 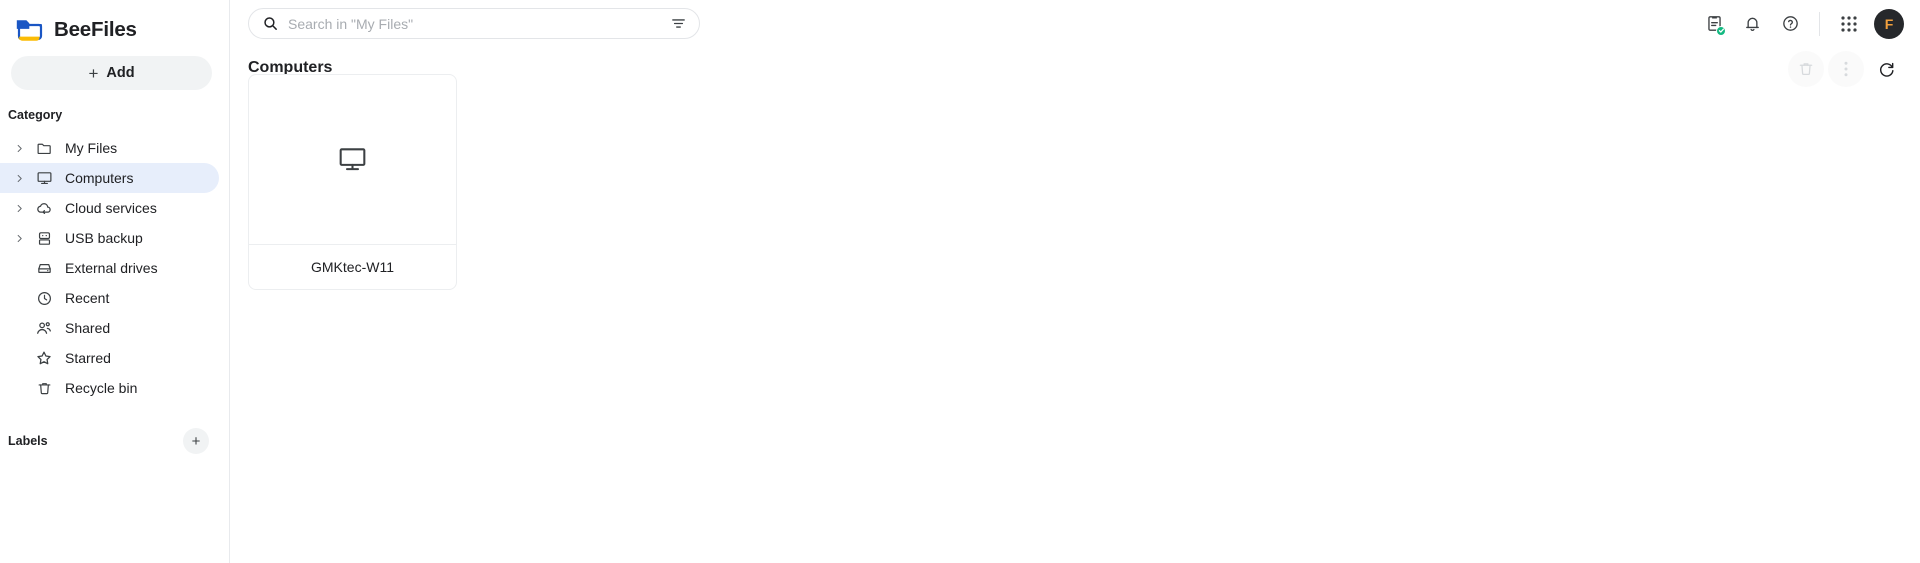 I want to click on sidebar-item-shared: Shared, so click(x=109, y=328).